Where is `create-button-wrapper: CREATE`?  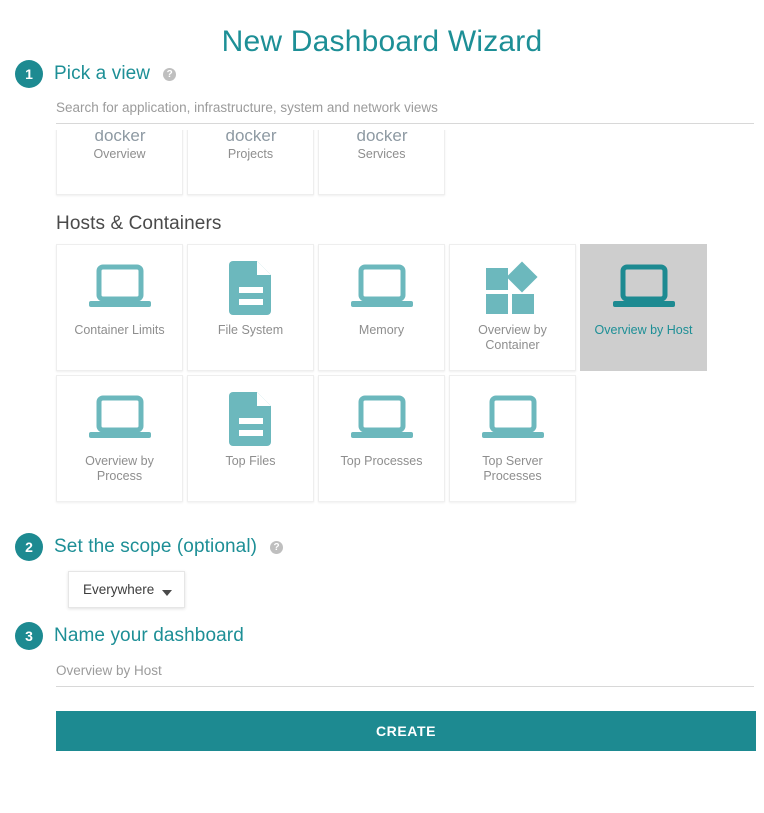
create-button-wrapper: CREATE is located at coordinates (410, 731).